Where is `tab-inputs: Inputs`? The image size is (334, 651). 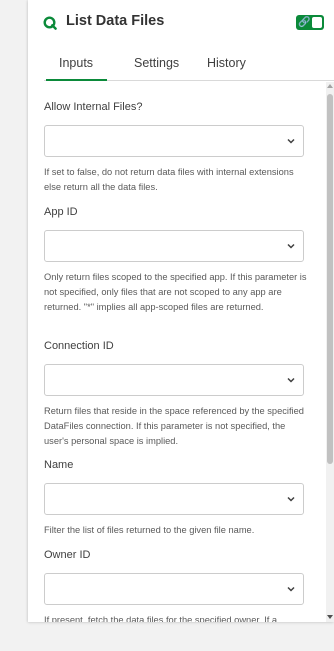
tab-inputs: Inputs is located at coordinates (76, 68).